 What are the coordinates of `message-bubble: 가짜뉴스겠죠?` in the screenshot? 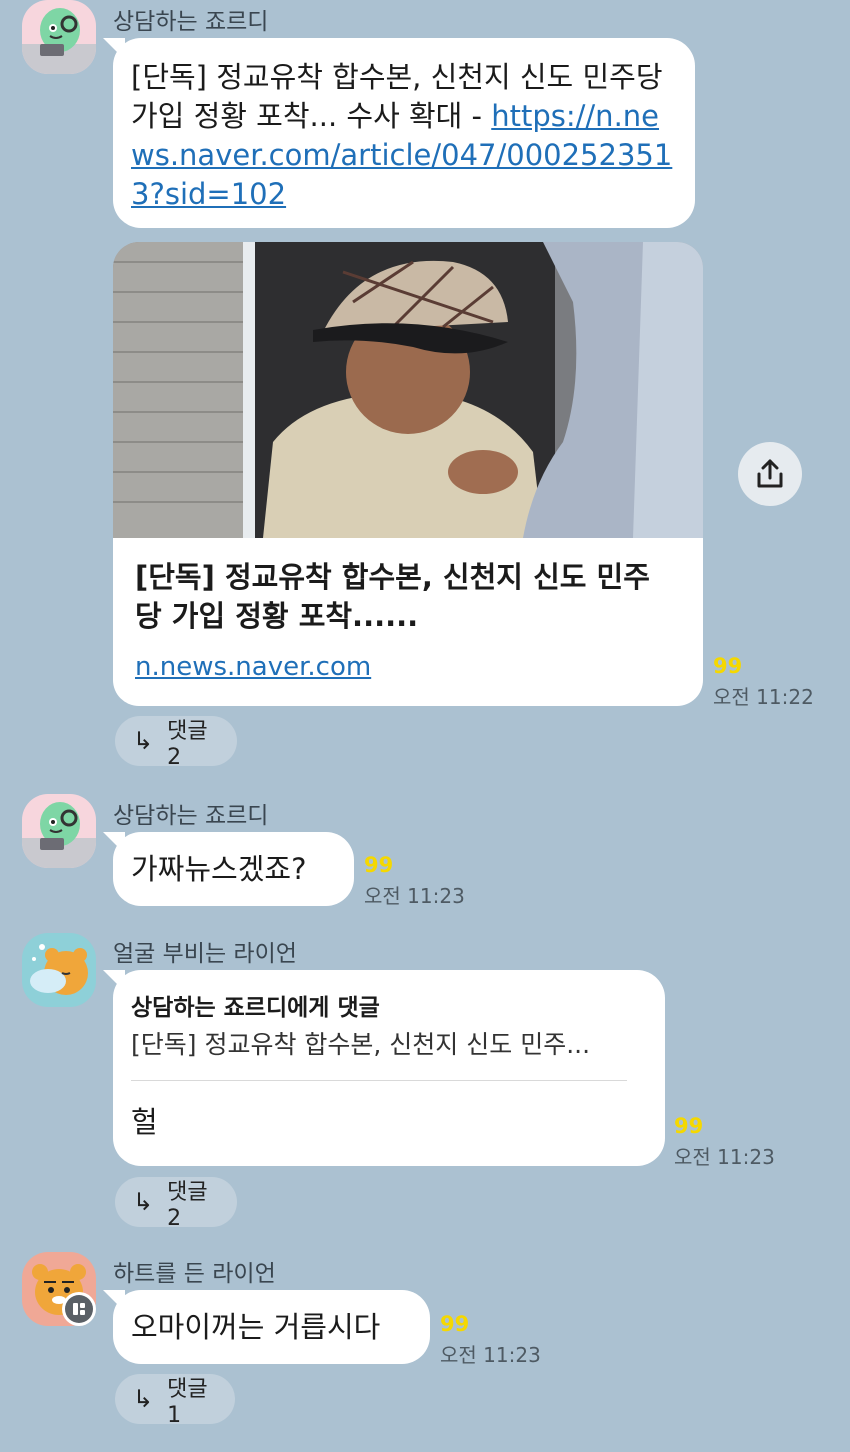 It's located at (228, 869).